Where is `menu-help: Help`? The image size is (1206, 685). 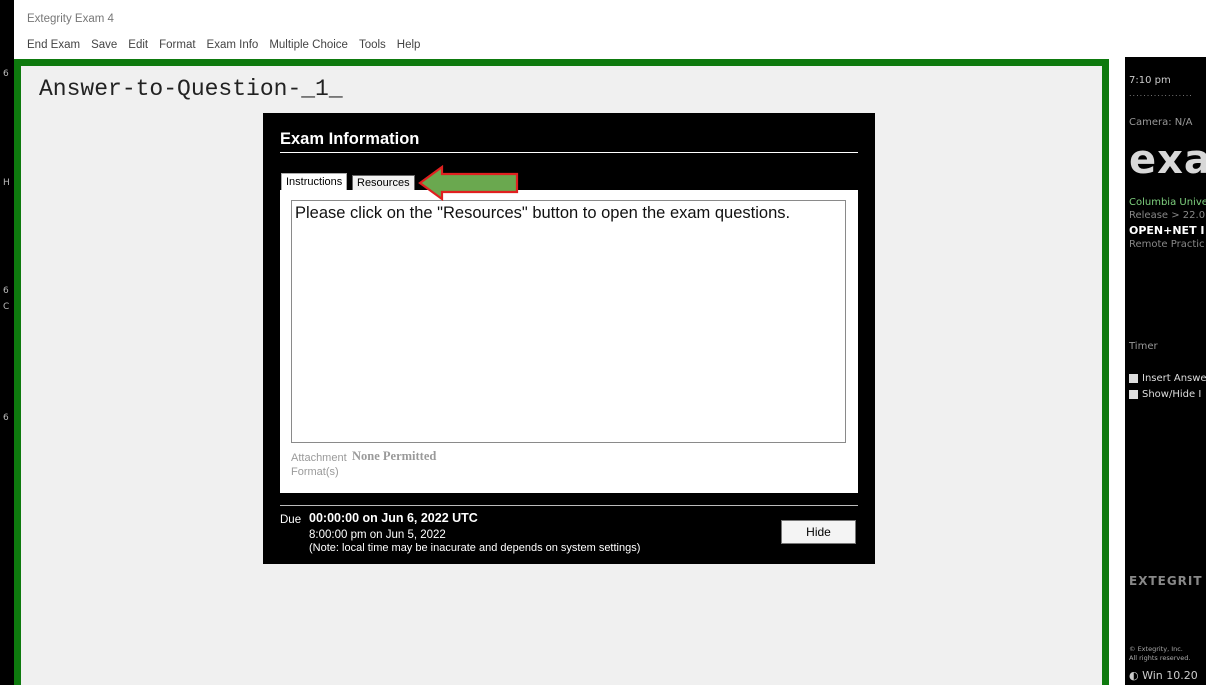
menu-help: Help is located at coordinates (409, 47).